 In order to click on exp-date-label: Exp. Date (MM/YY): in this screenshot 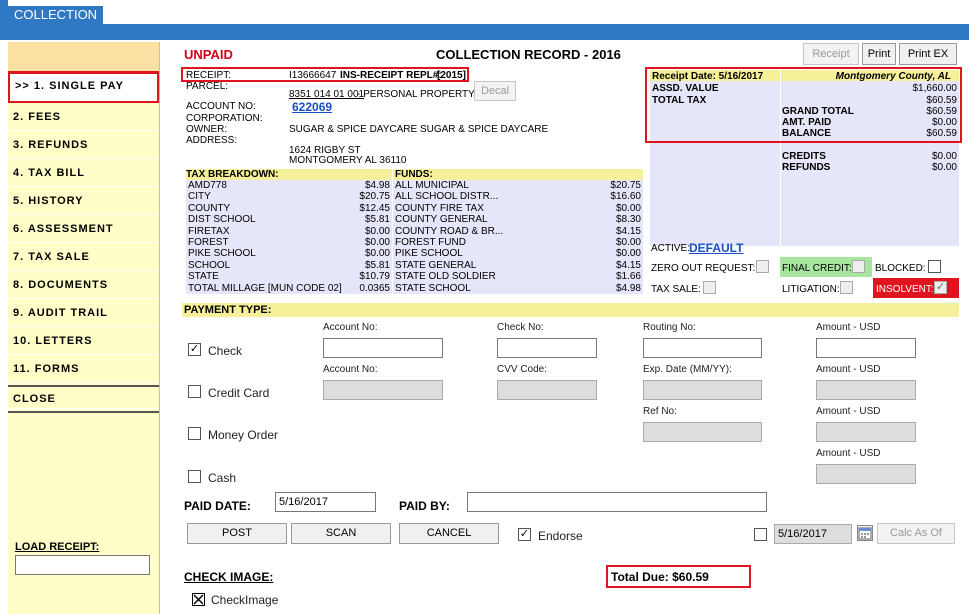, I will do `click(687, 369)`.